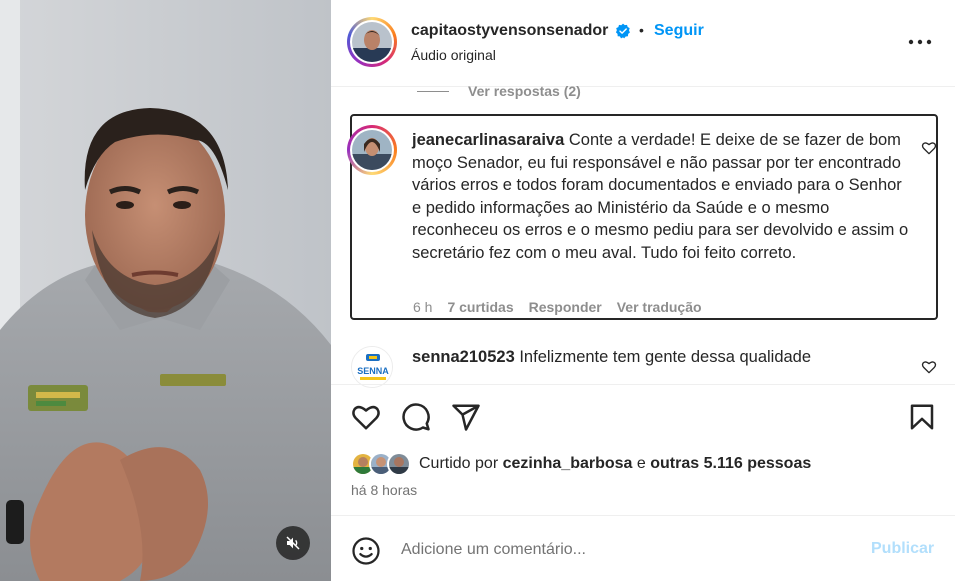 Image resolution: width=955 pixels, height=581 pixels. Describe the element at coordinates (730, 463) in the screenshot. I see `liked-by-others: outras 5.116 pessoas` at that location.